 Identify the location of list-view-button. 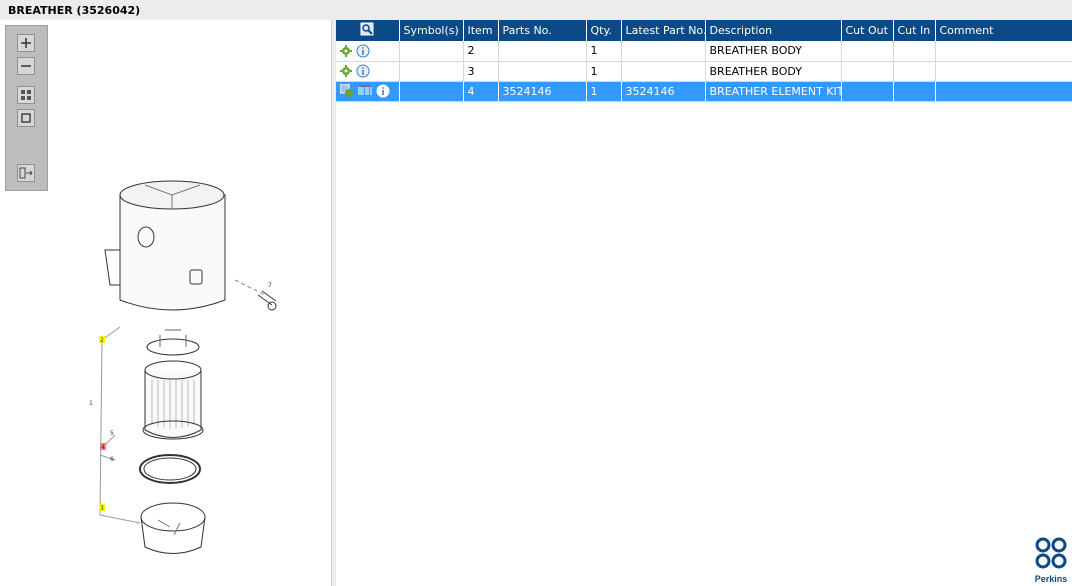
(26, 173).